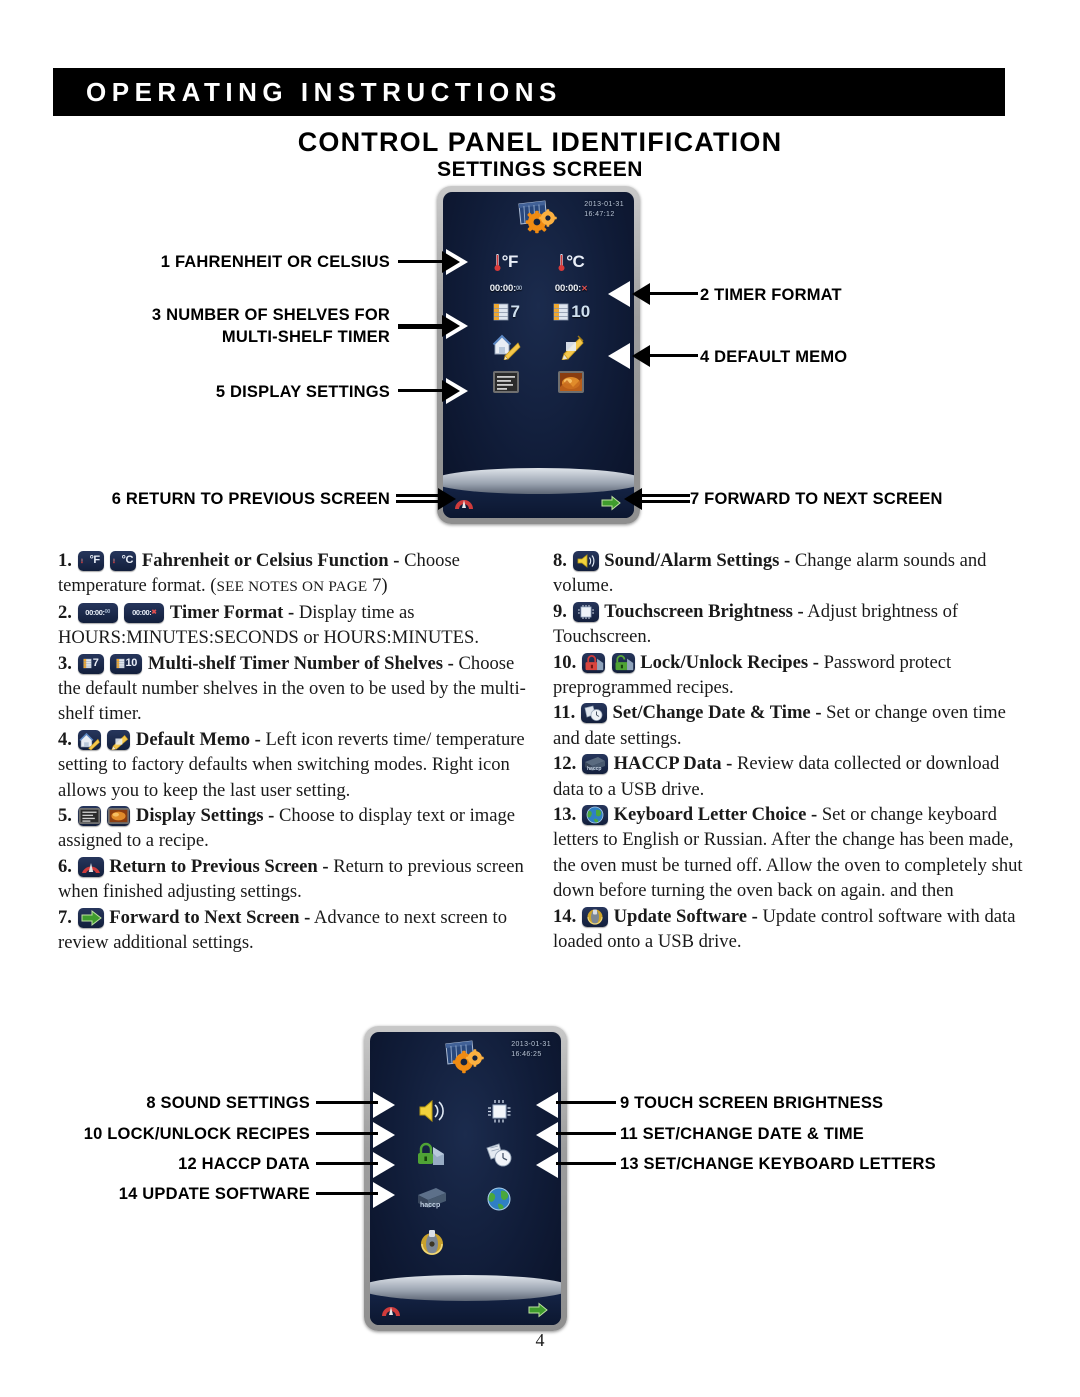 The height and width of the screenshot is (1397, 1080). What do you see at coordinates (526, 1054) in the screenshot?
I see `screen-2-time: 16:46:25` at bounding box center [526, 1054].